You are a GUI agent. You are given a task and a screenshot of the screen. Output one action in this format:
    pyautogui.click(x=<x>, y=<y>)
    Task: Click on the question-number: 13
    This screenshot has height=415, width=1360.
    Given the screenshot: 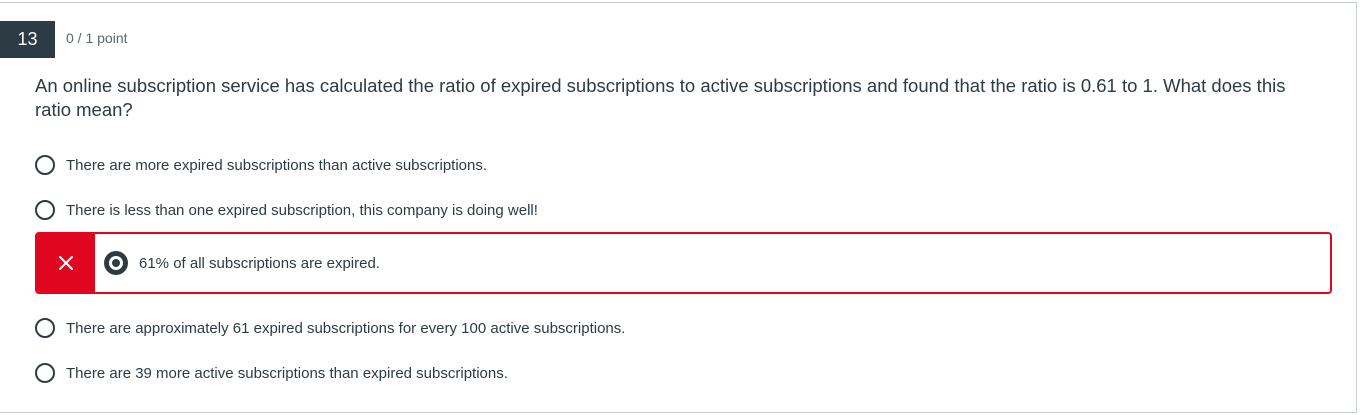 What is the action you would take?
    pyautogui.click(x=27, y=39)
    